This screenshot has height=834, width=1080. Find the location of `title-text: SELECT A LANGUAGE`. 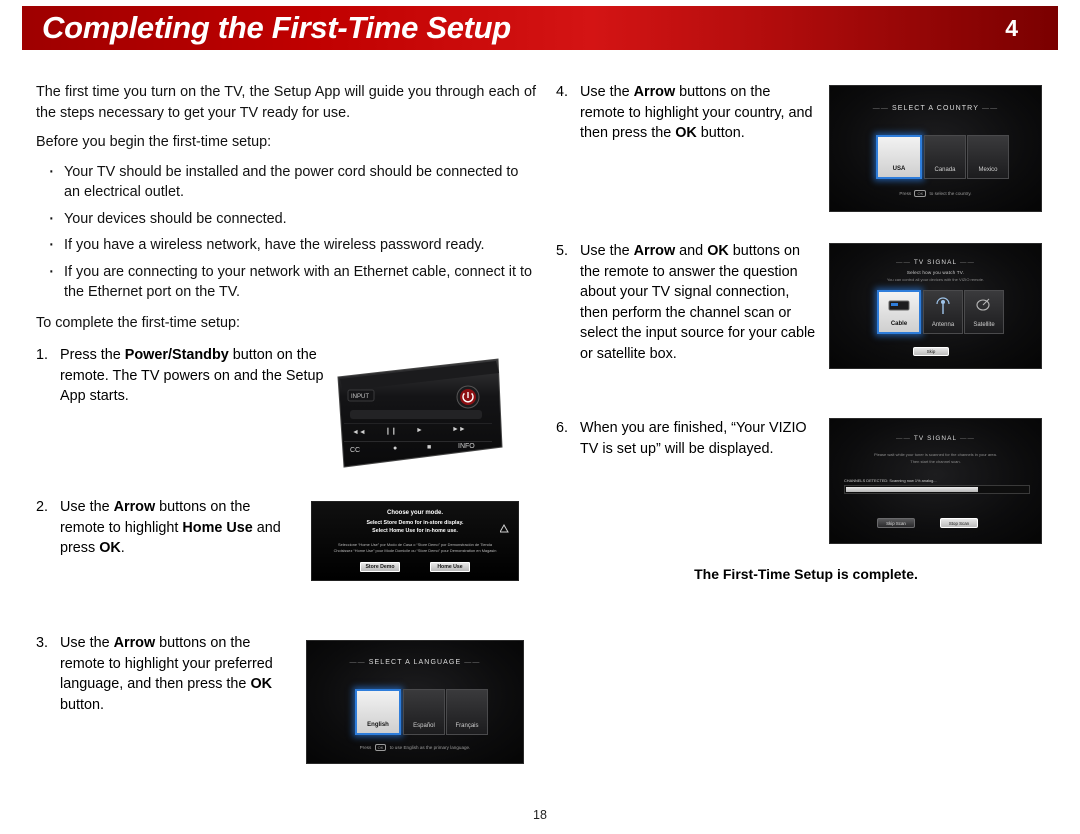

title-text: SELECT A LANGUAGE is located at coordinates (415, 662).